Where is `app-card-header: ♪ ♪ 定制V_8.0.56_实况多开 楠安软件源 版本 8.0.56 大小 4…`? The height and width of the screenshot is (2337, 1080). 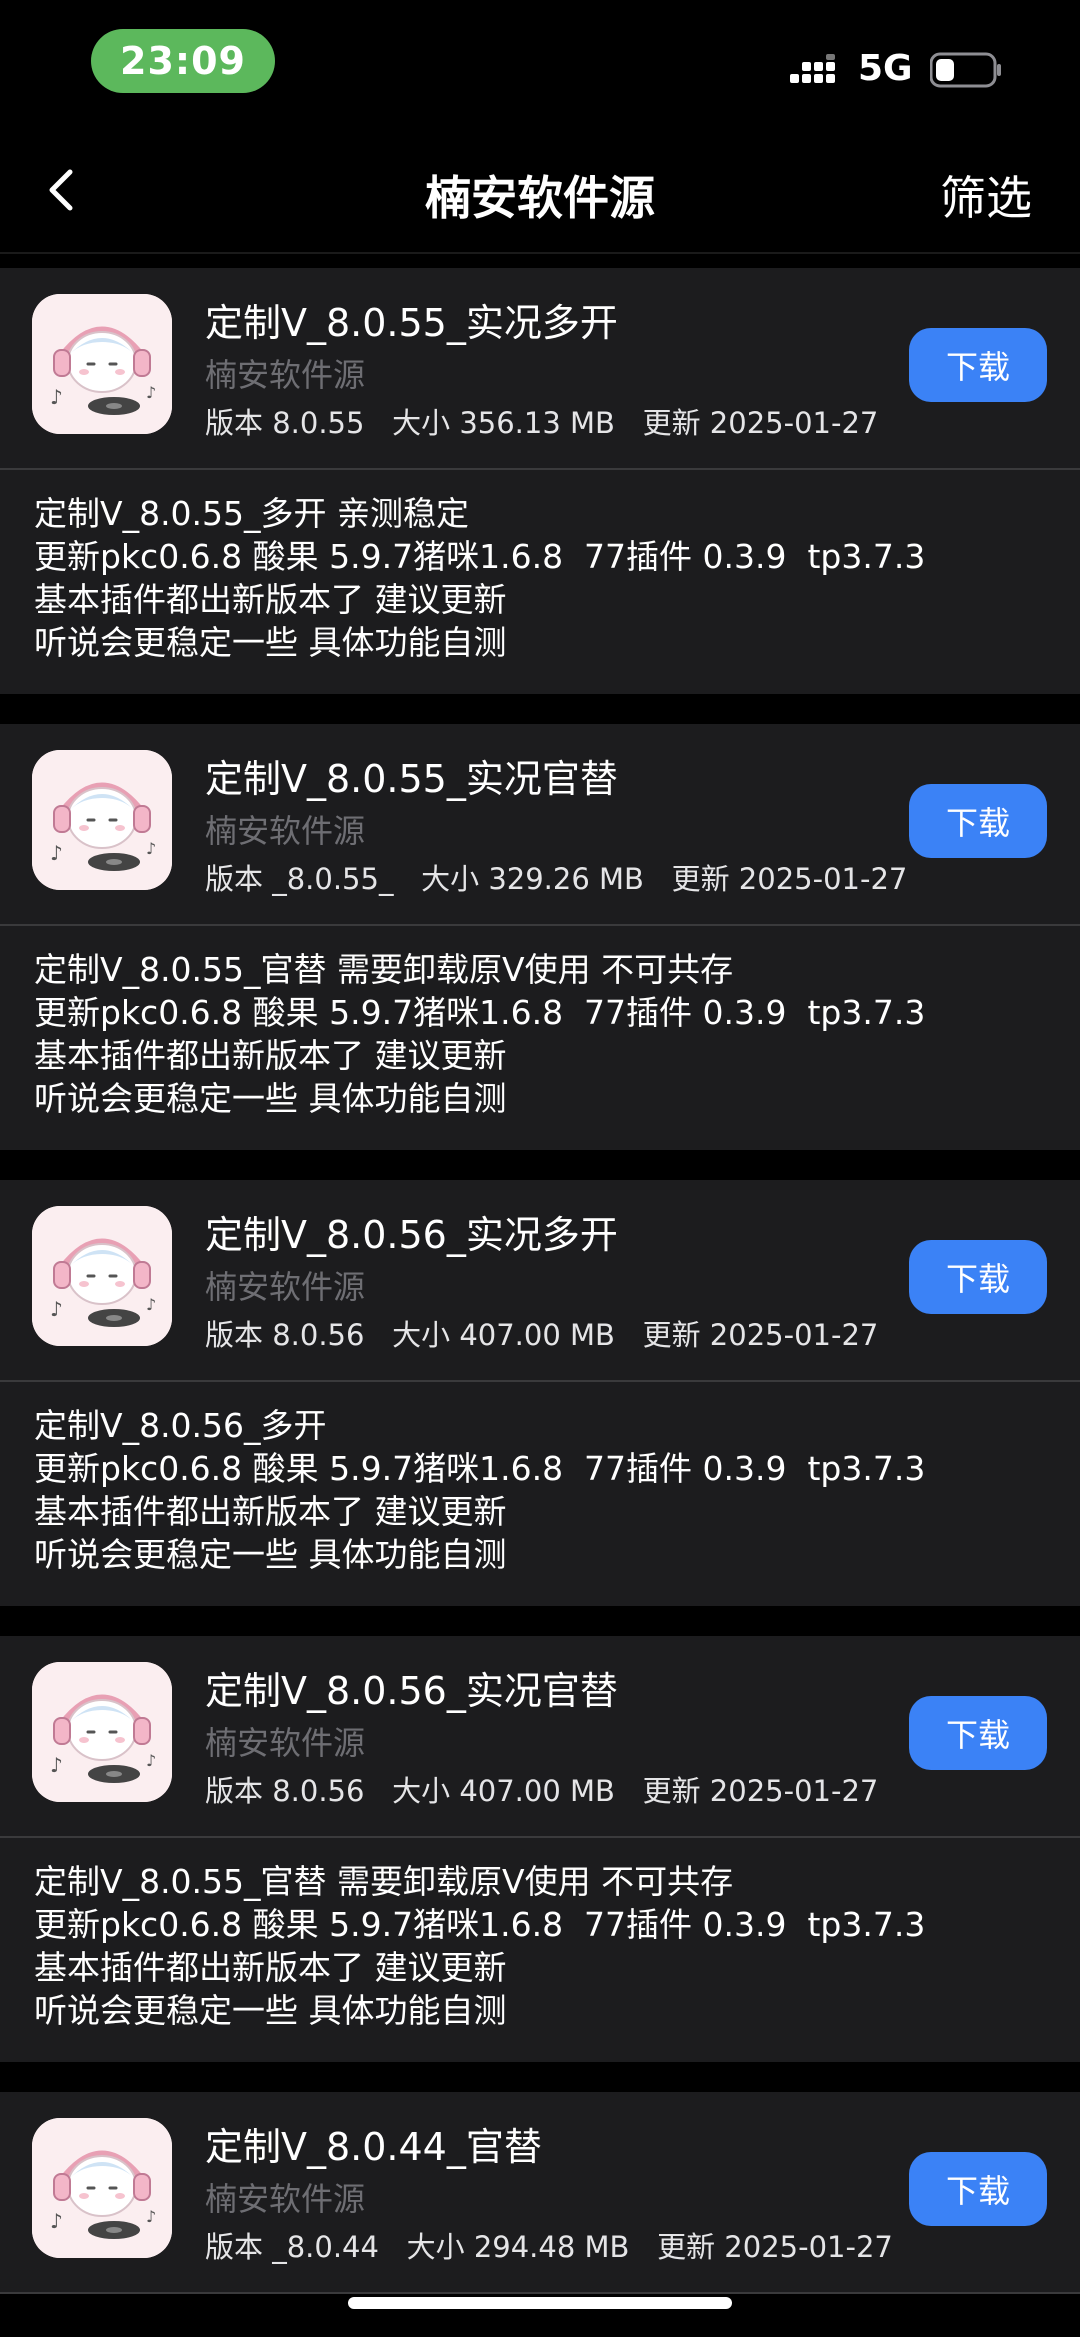 app-card-header: ♪ ♪ 定制V_8.0.56_实况多开 楠安软件源 版本 8.0.56 大小 4… is located at coordinates (540, 1281).